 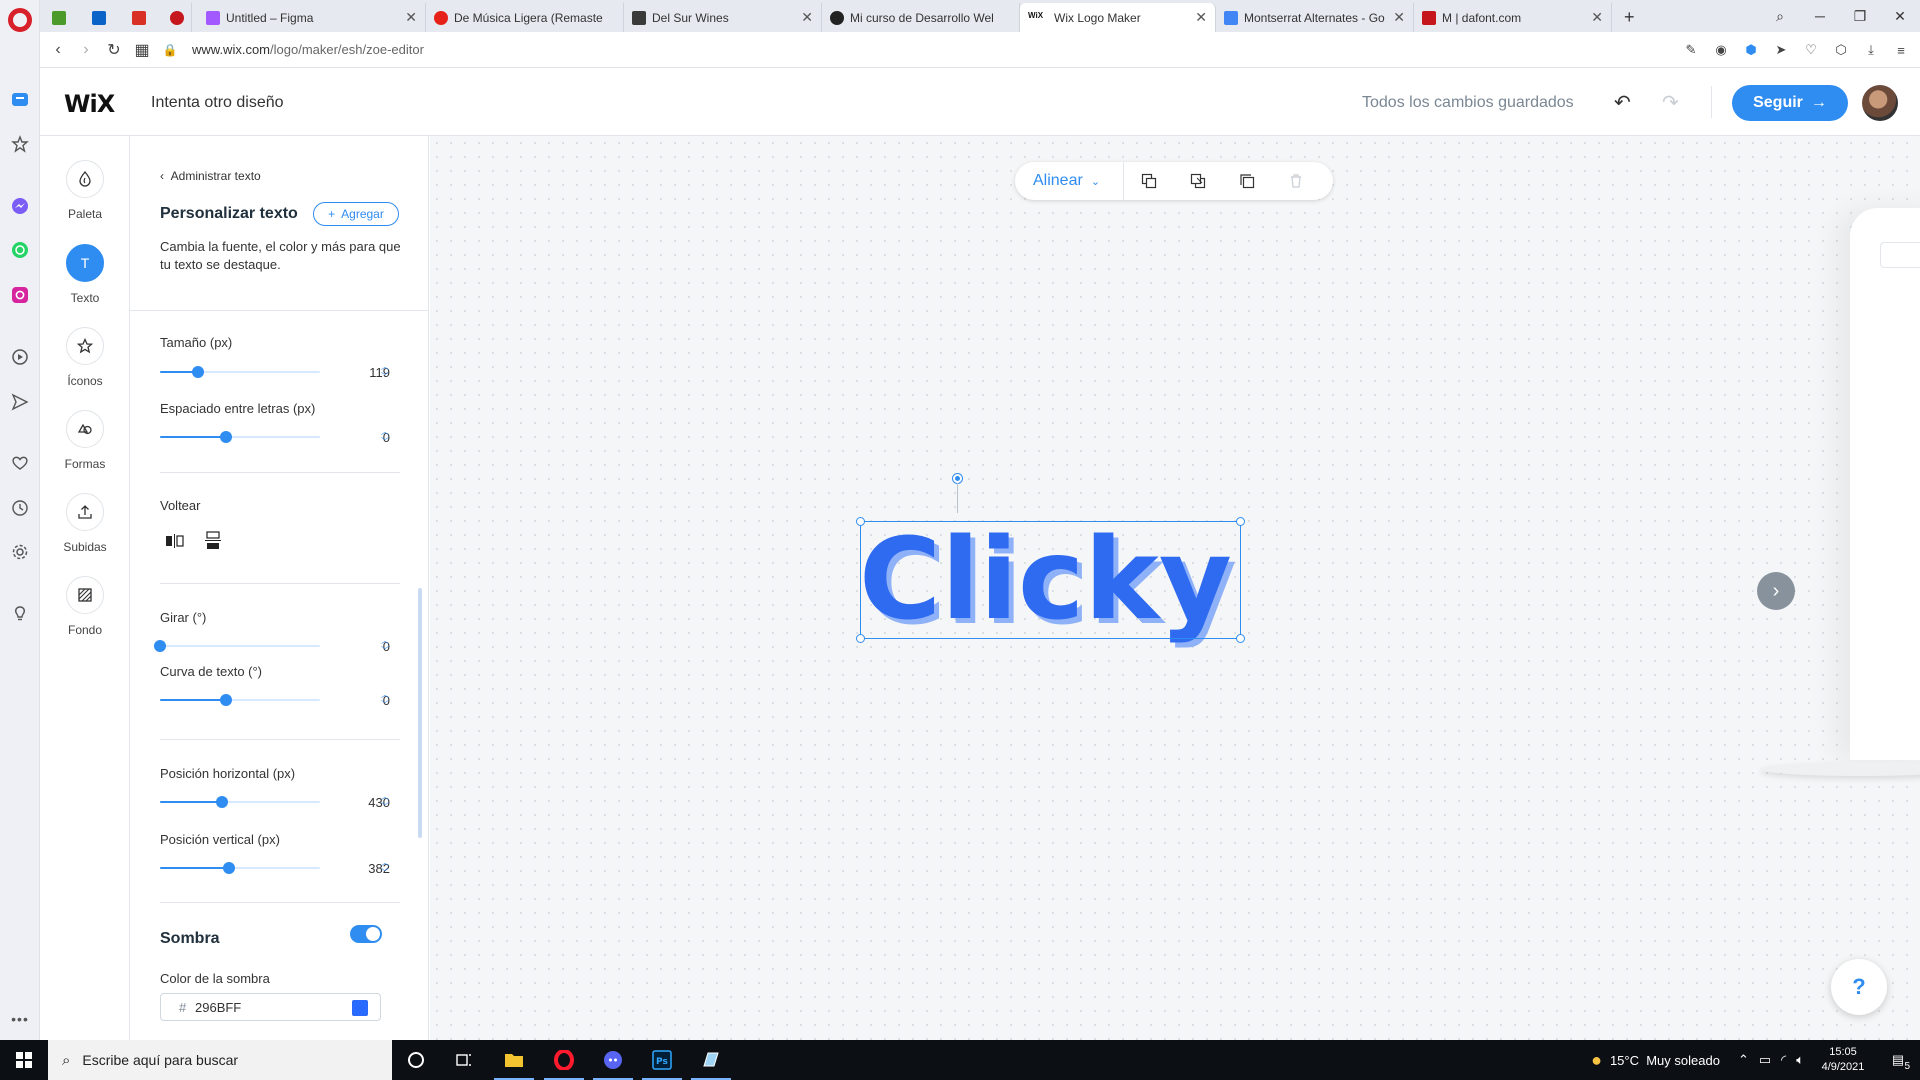 I want to click on close-window-icon: ✕, so click(x=1900, y=16).